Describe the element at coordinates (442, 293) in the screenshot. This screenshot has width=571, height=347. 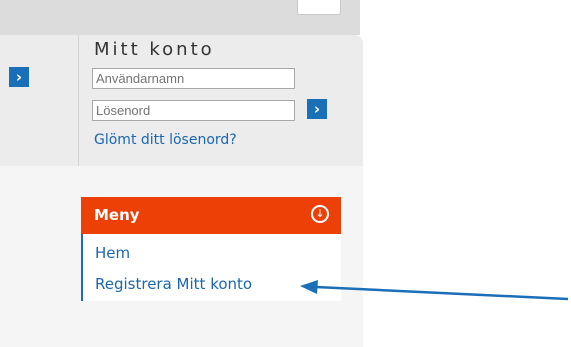
I see `arrow-shaft` at that location.